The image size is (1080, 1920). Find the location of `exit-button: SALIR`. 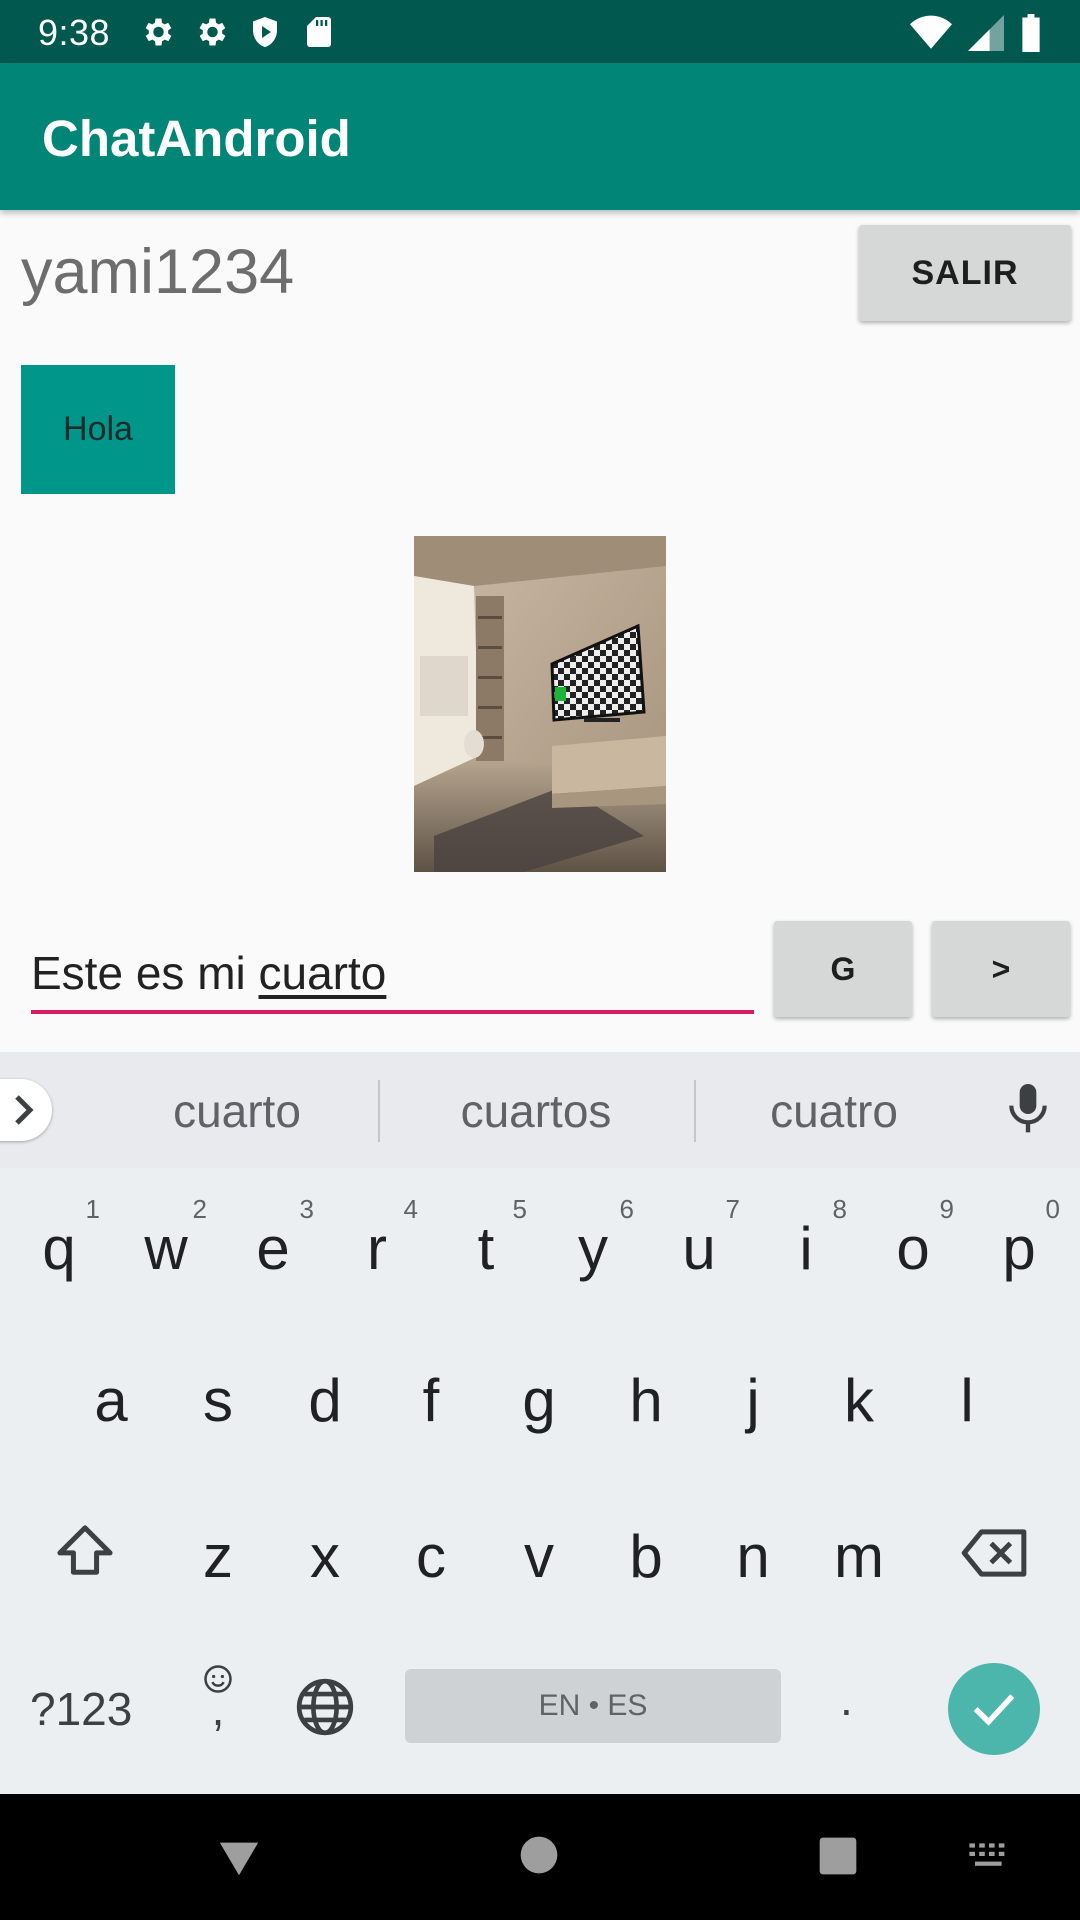

exit-button: SALIR is located at coordinates (965, 273).